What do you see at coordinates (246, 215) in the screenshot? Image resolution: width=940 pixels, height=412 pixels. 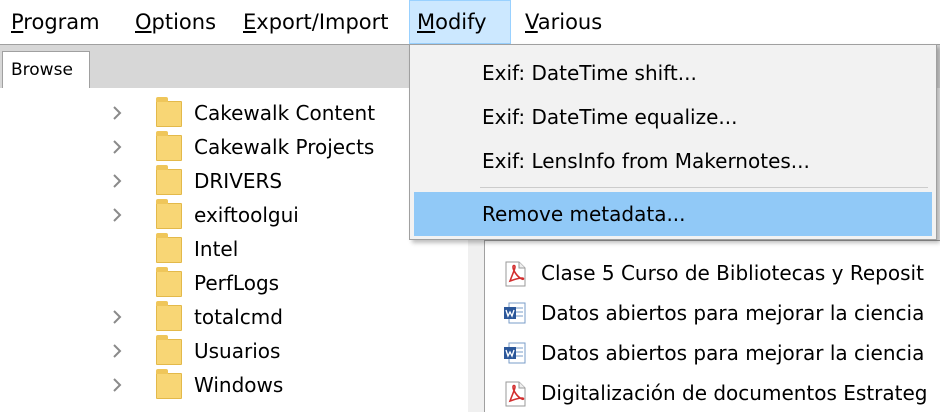 I see `tree-item-label: exiftoolgui` at bounding box center [246, 215].